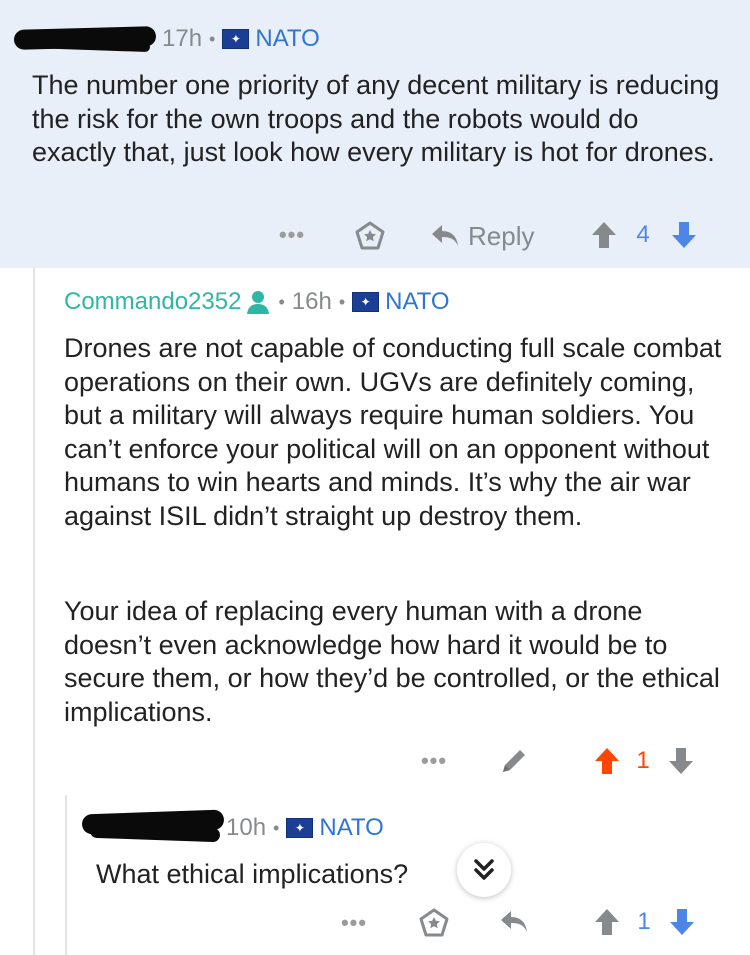  Describe the element at coordinates (34, 611) in the screenshot. I see `thread-line-level1` at that location.